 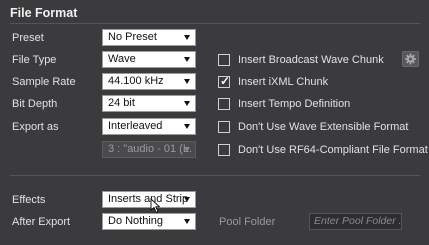 I want to click on pool-folder-input: Enter Pool Folder ., so click(x=355, y=221).